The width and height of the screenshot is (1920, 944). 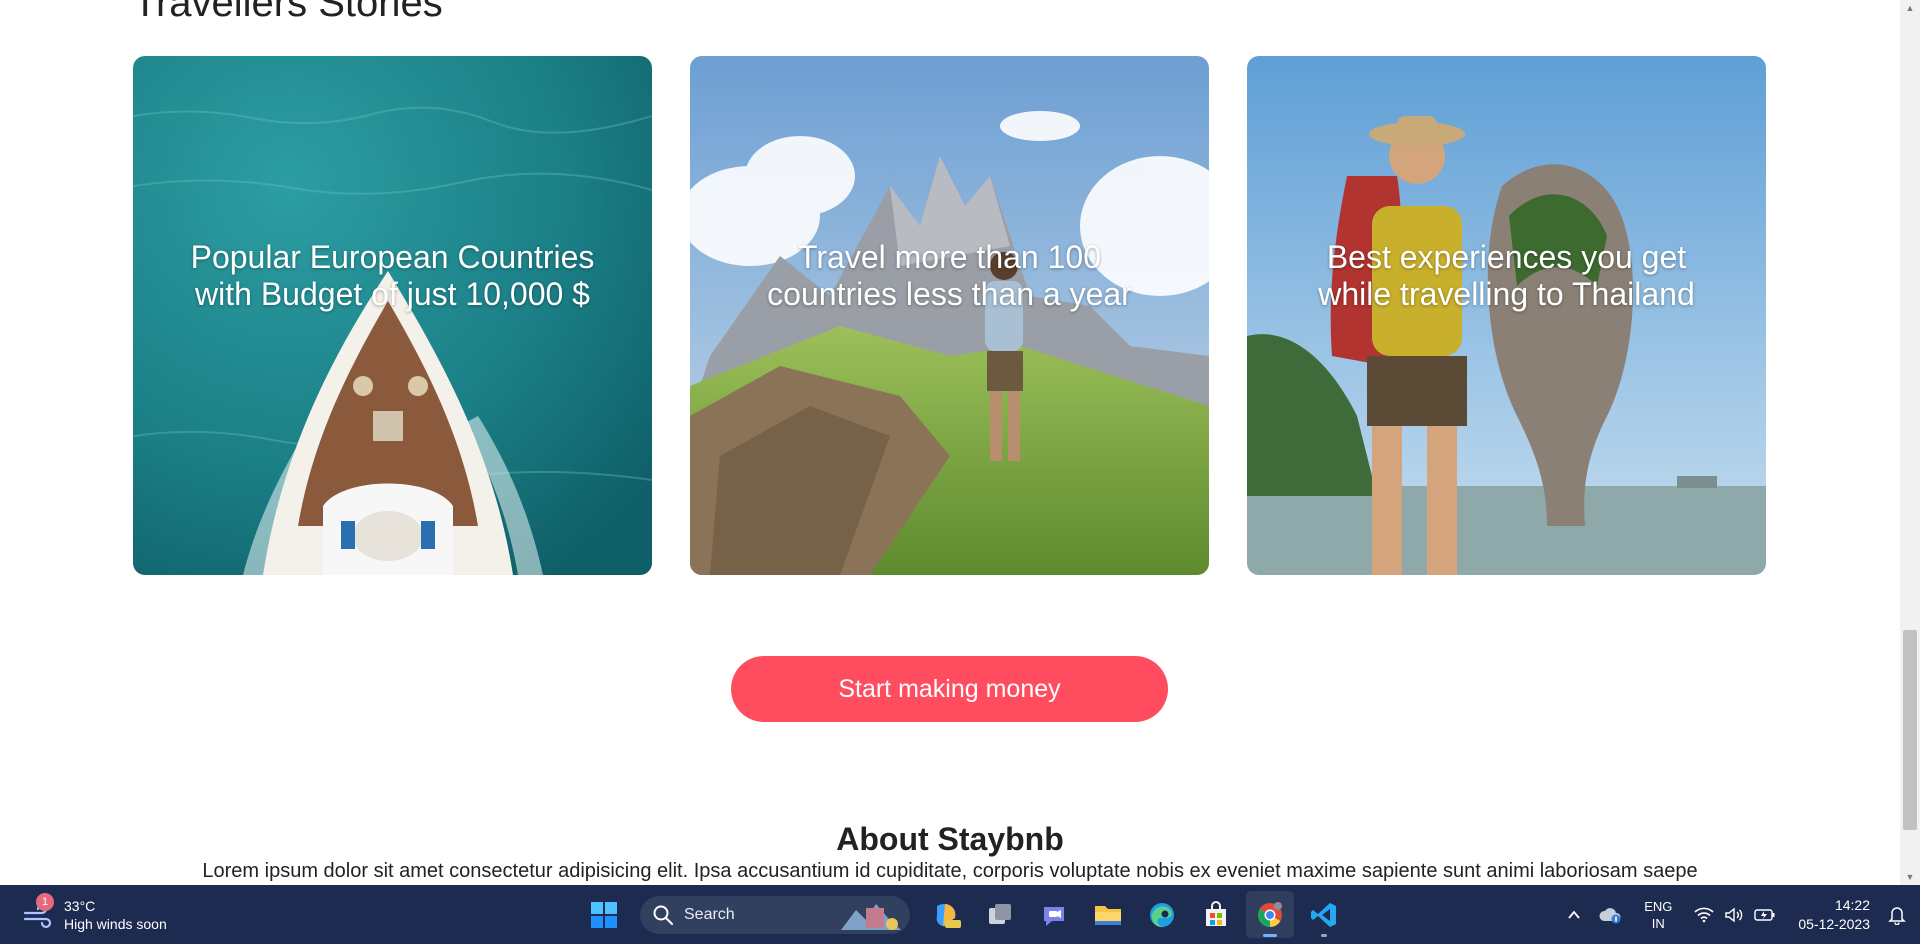 I want to click on copilot-preview-icon, so click(x=948, y=915).